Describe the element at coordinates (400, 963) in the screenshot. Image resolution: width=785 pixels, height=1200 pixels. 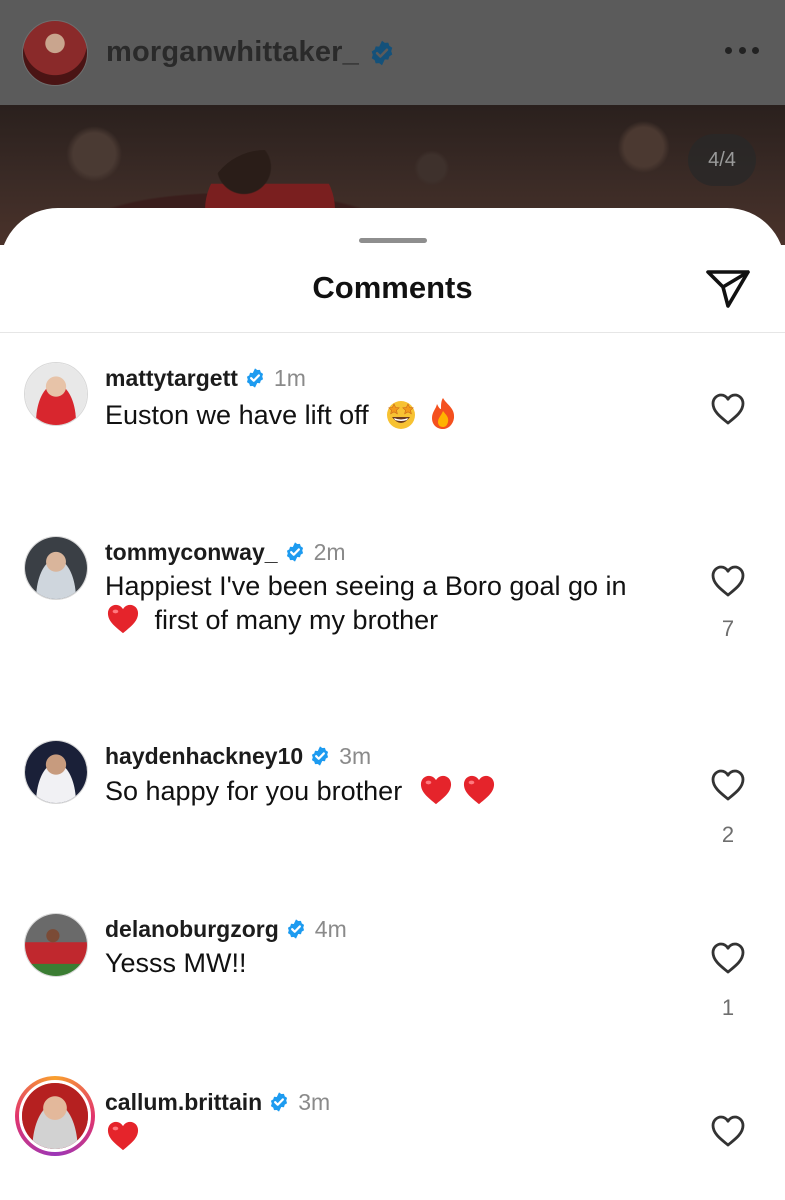
I see `comment-text: Yesss MW!!` at that location.